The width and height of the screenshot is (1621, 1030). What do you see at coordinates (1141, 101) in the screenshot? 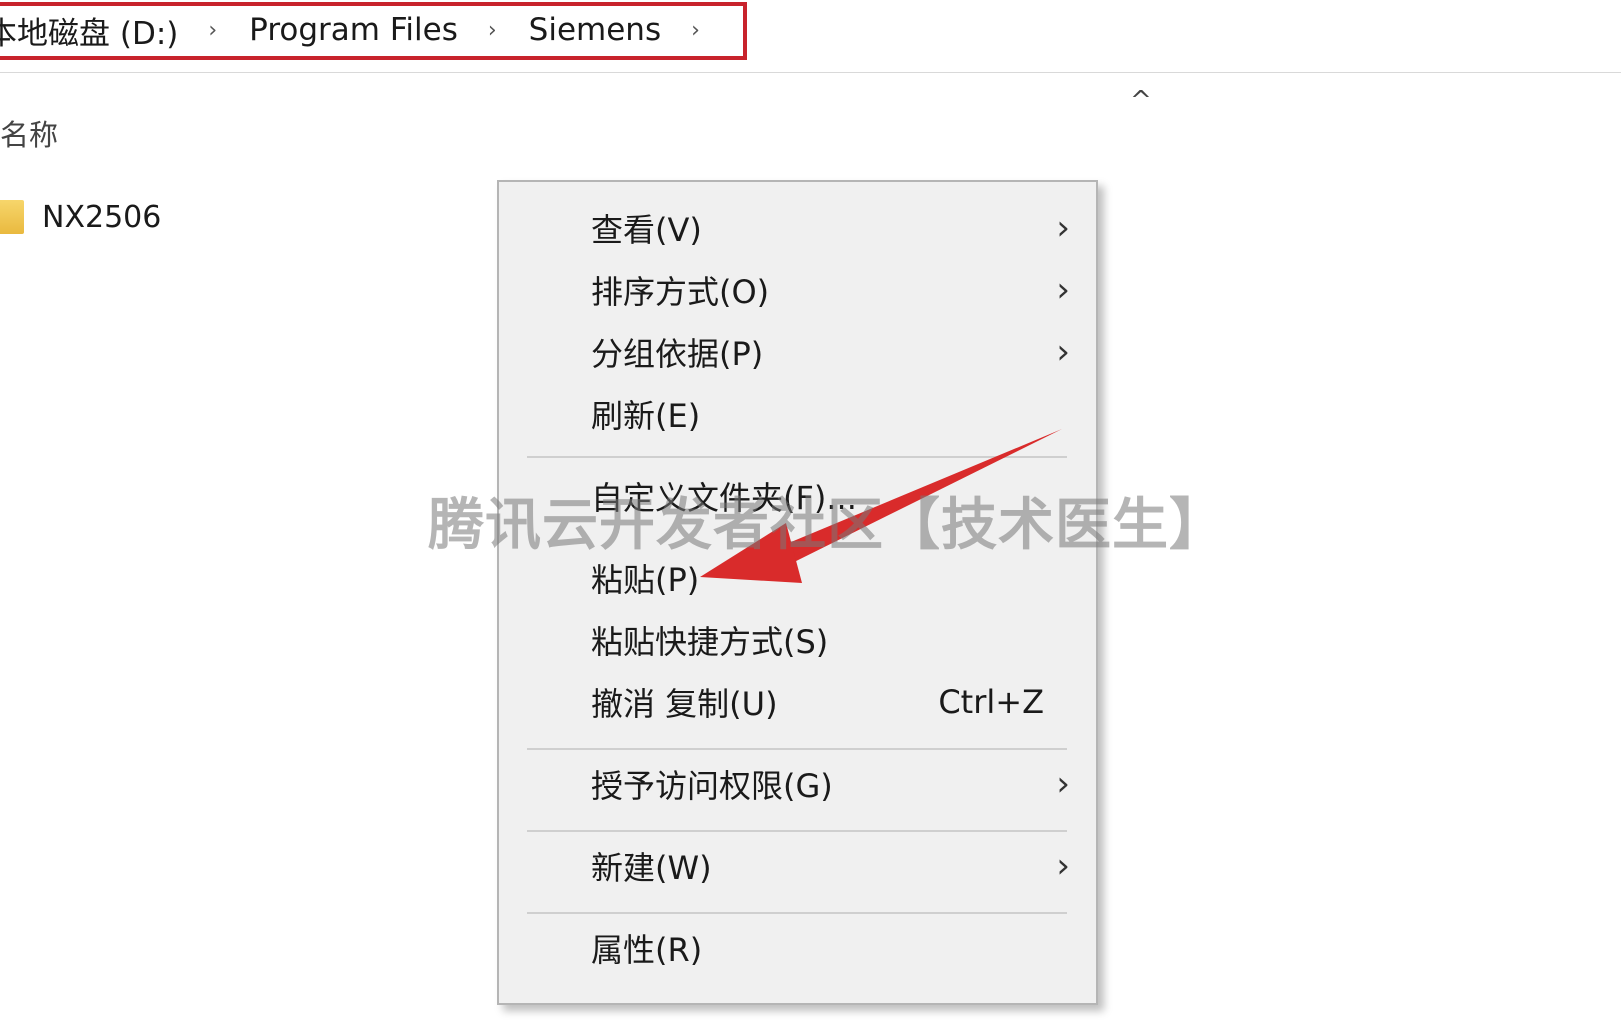
I see `sort-up-icon: ^` at bounding box center [1141, 101].